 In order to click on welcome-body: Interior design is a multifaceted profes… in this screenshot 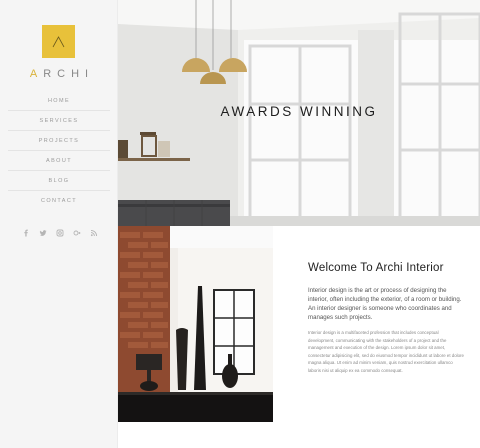, I will do `click(386, 351)`.